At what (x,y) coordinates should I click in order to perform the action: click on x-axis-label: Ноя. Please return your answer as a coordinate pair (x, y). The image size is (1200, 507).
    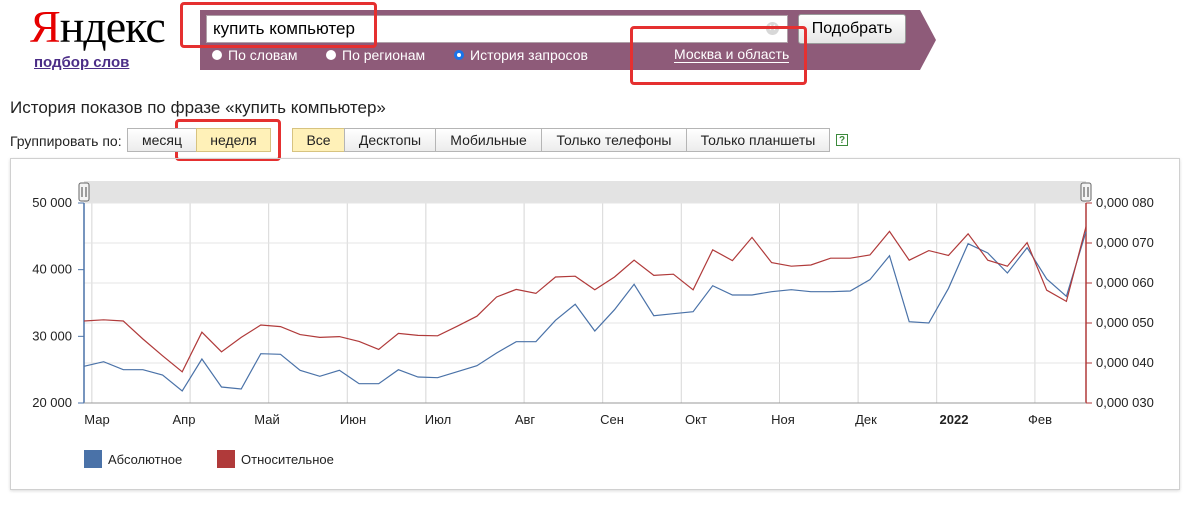
    Looking at the image, I should click on (783, 419).